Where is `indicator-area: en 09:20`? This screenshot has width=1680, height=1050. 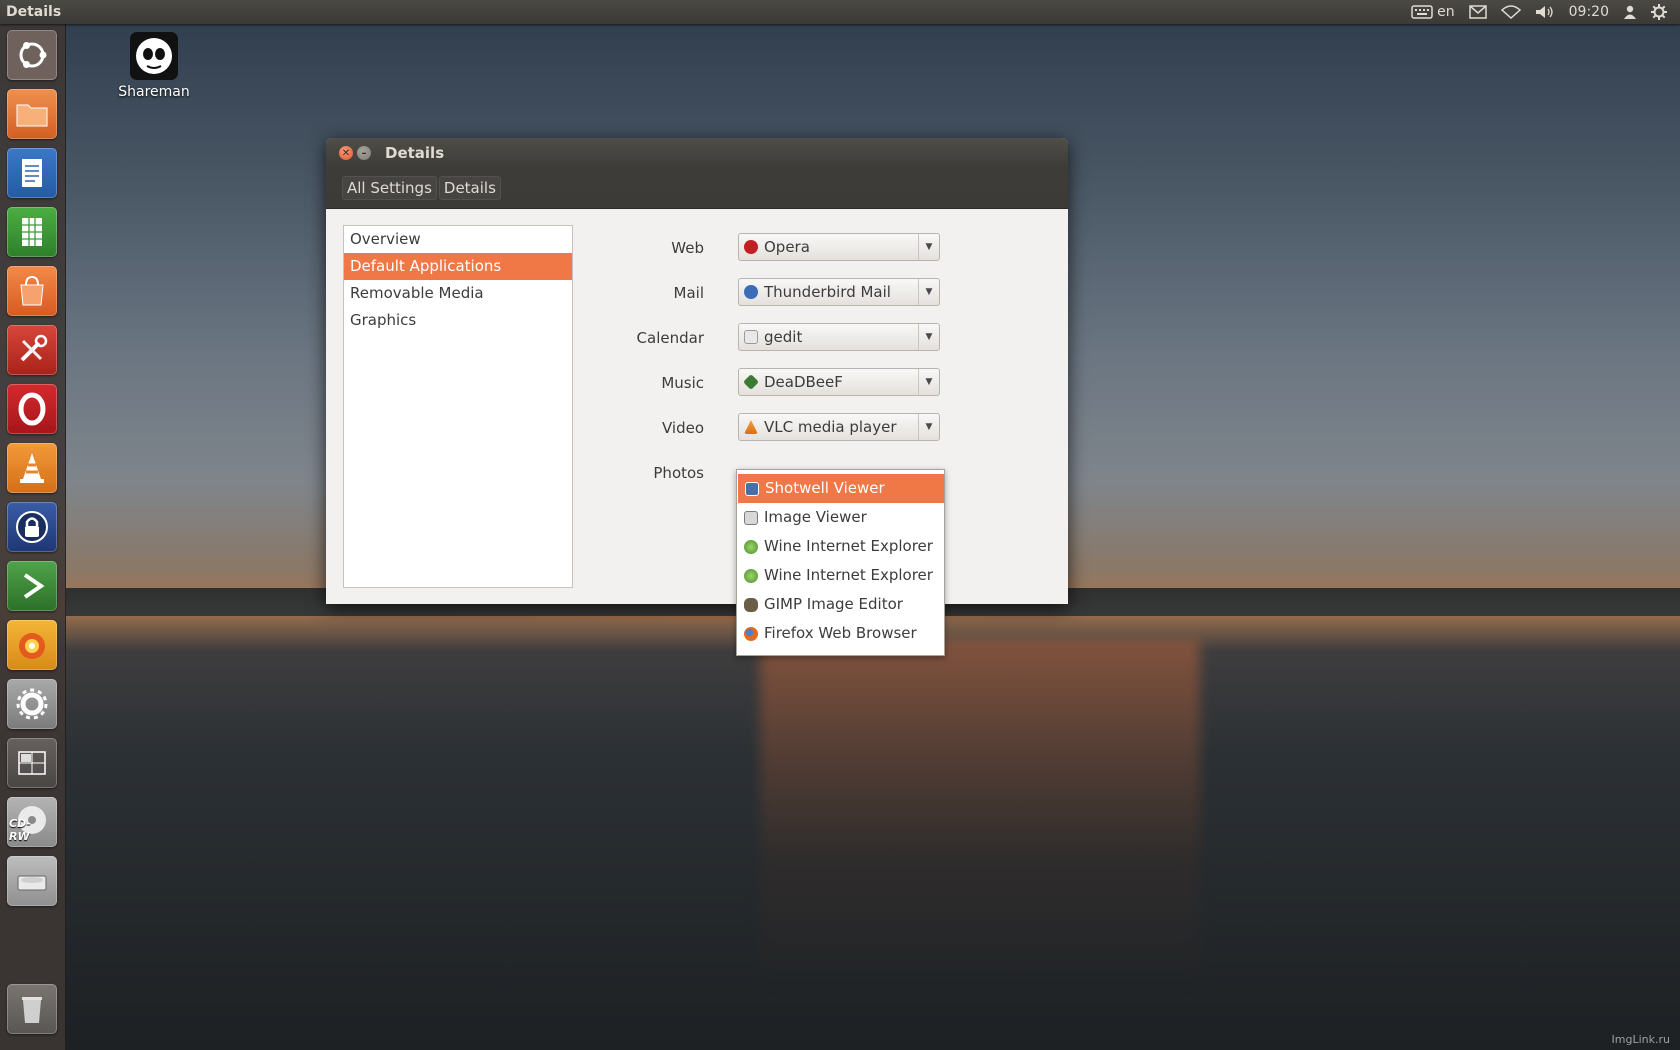
indicator-area: en 09:20 is located at coordinates (1542, 12).